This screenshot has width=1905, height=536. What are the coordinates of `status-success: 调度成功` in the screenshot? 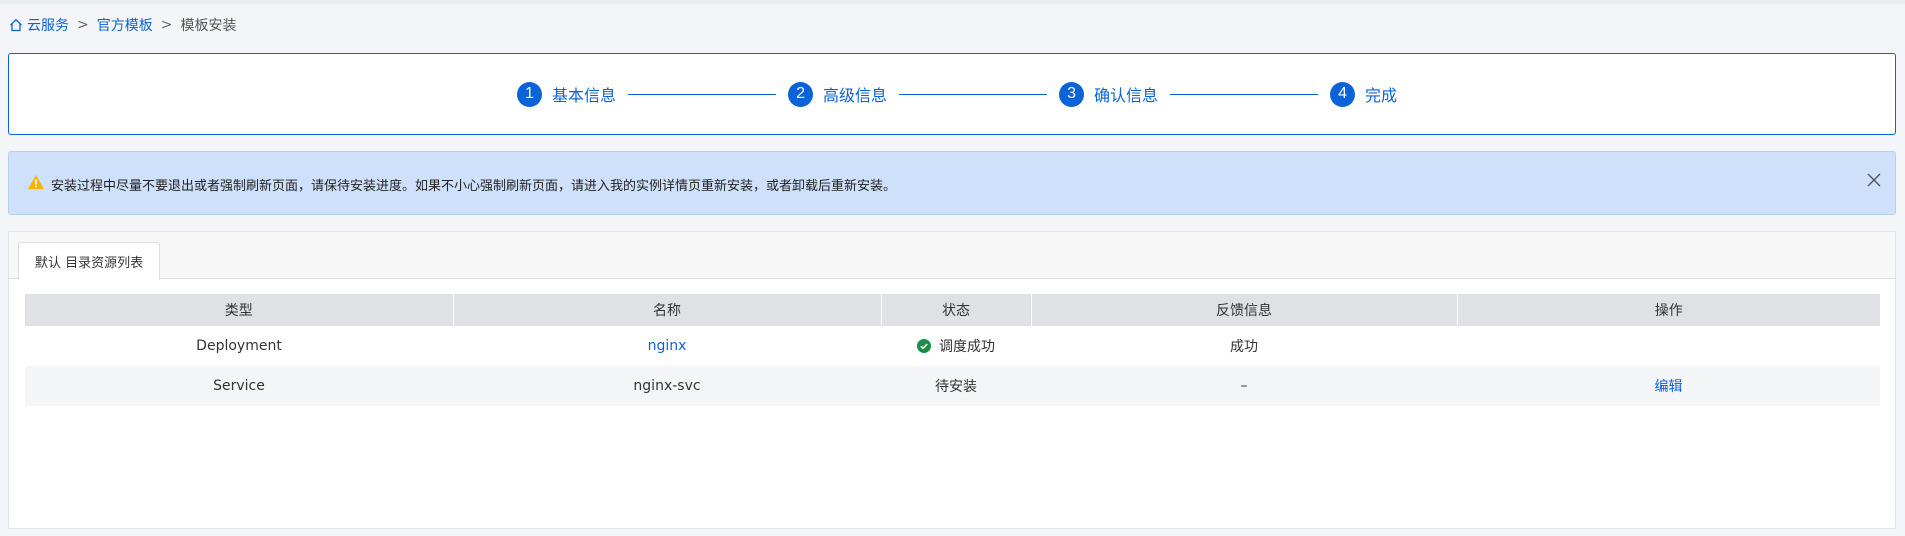 It's located at (956, 346).